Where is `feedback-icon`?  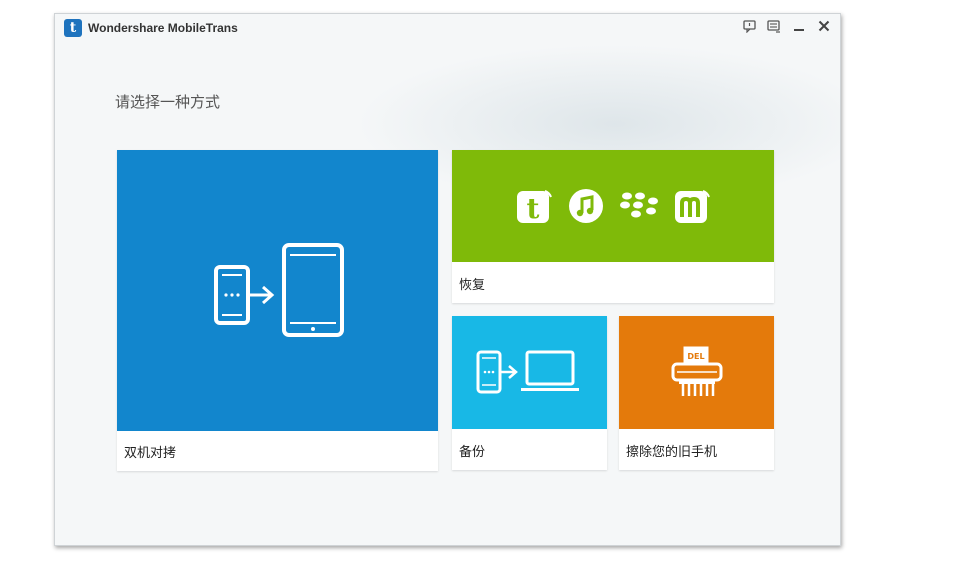 feedback-icon is located at coordinates (749, 26).